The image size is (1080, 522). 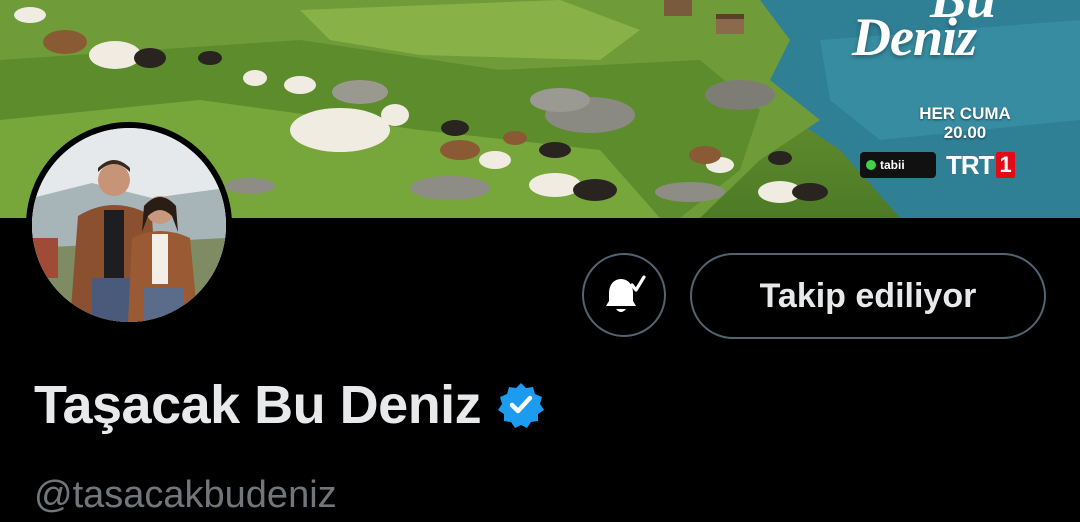 I want to click on banner-airtime: HER CUMA 20.00, so click(x=965, y=123).